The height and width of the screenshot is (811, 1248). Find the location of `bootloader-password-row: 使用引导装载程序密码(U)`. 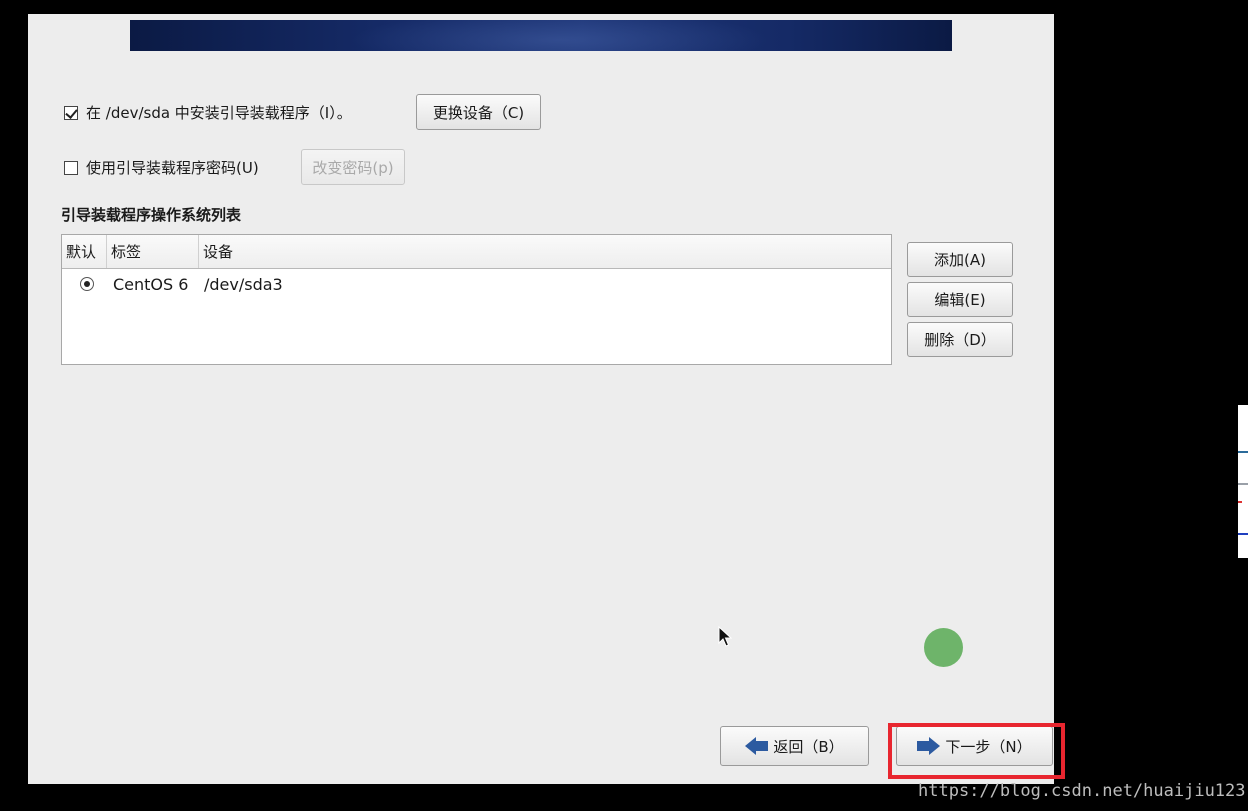

bootloader-password-row: 使用引导装载程序密码(U) is located at coordinates (161, 167).